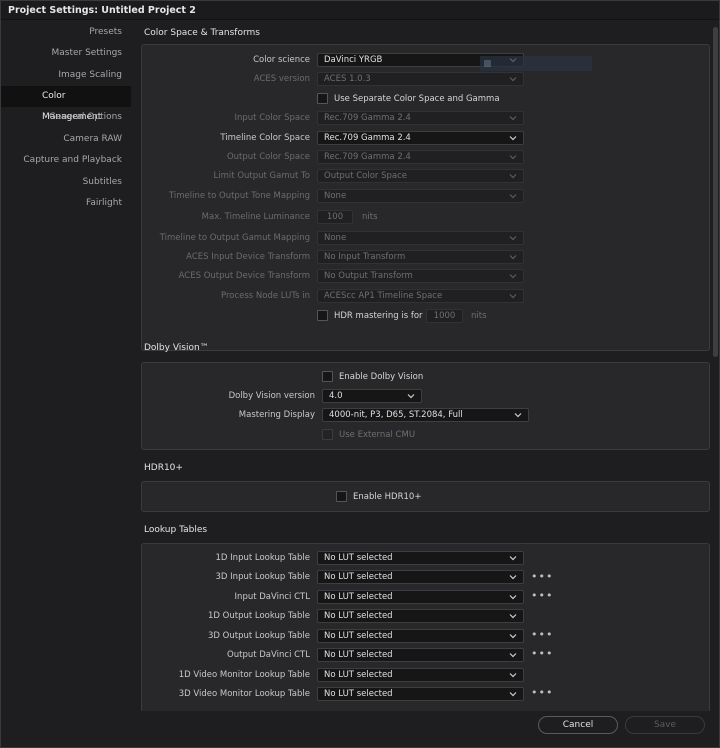 Image resolution: width=720 pixels, height=748 pixels. Describe the element at coordinates (420, 238) in the screenshot. I see `gamut-mapping-dropdown: None` at that location.